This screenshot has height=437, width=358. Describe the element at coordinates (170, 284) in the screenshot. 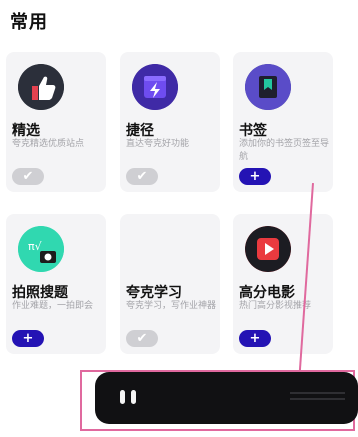

I see `card-kuake-xuexi: 夸克学习 夸克学习，写作业神器 ✔` at that location.